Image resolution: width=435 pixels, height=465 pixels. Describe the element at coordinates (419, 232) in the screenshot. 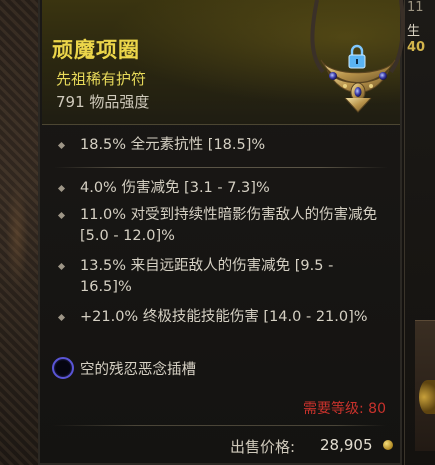

I see `side-panel: 11 生 40` at that location.